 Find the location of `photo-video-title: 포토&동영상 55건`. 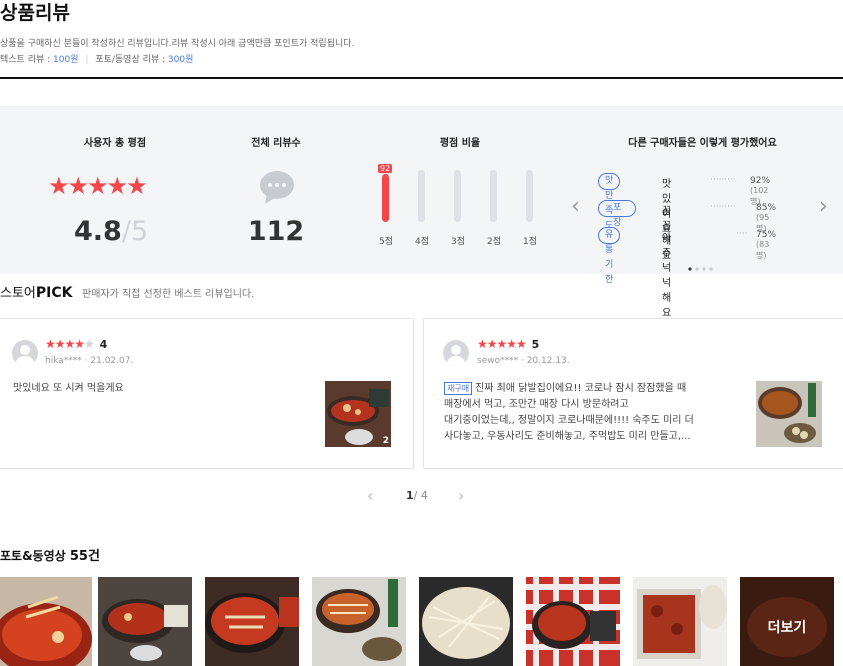

photo-video-title: 포토&동영상 55건 is located at coordinates (50, 556).